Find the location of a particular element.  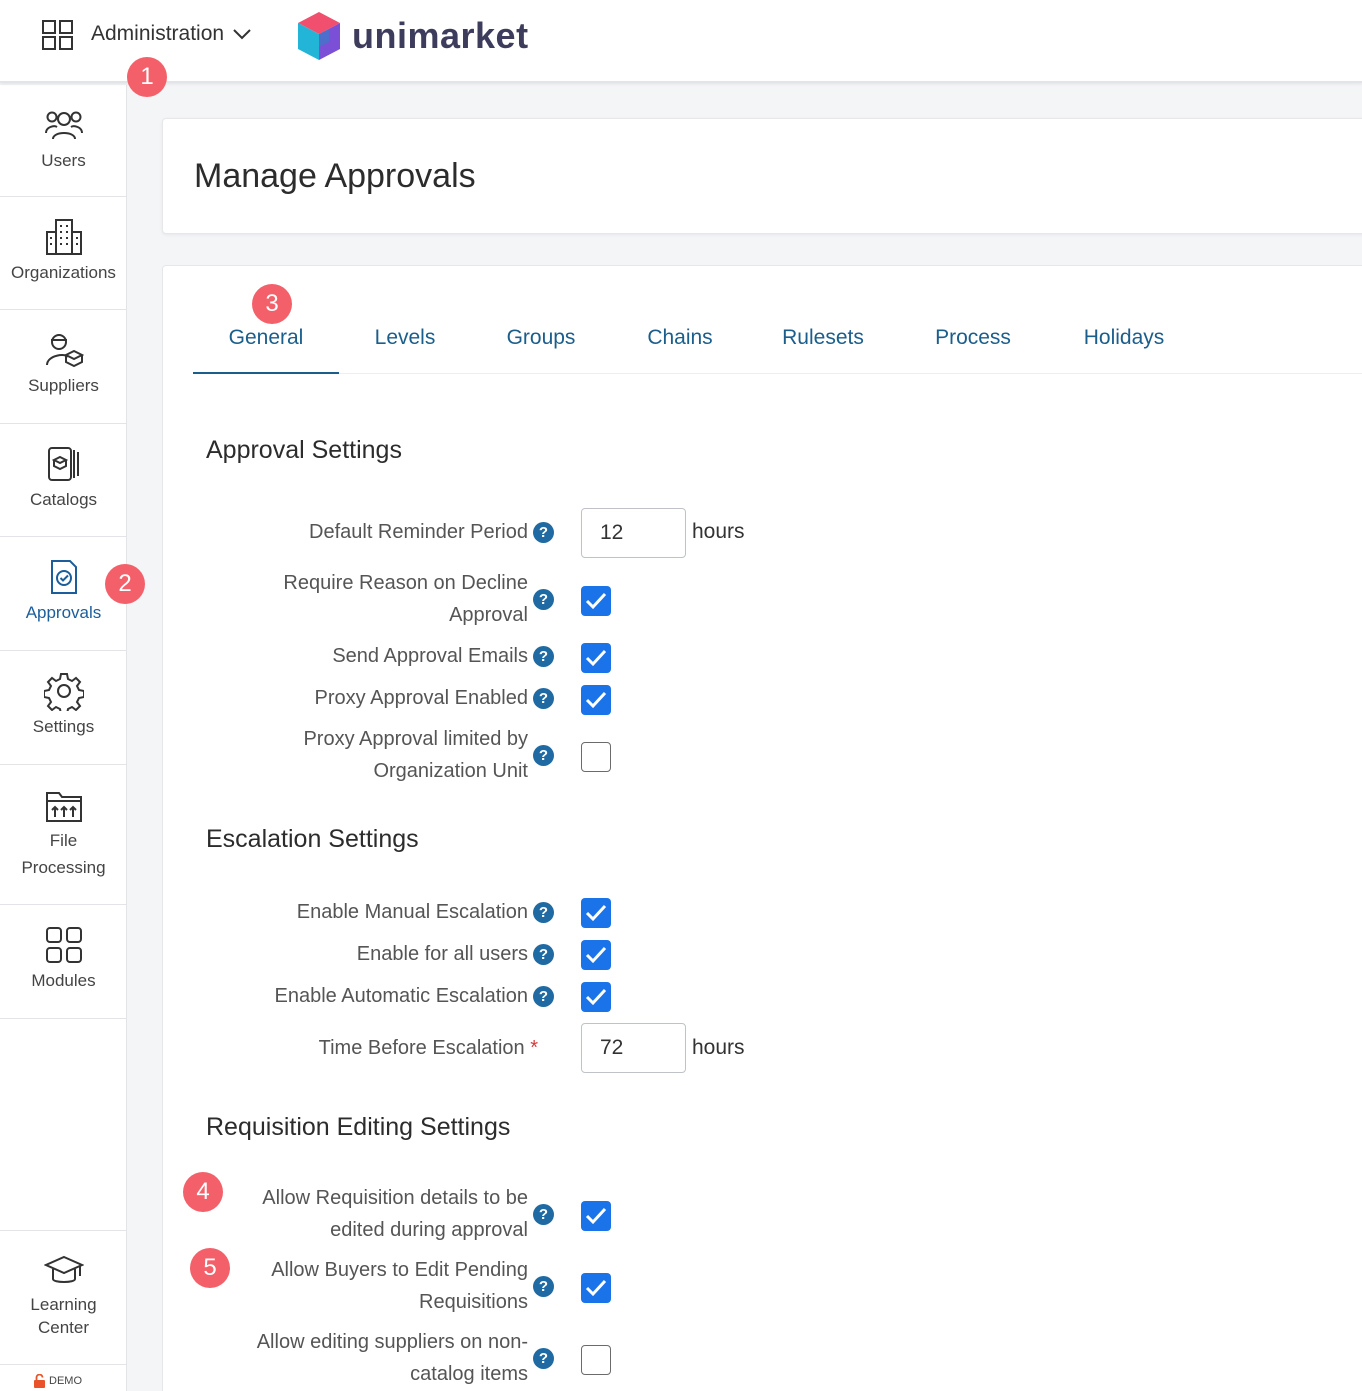

proxy-approval-label: Proxy Approval Enabled is located at coordinates (421, 698).